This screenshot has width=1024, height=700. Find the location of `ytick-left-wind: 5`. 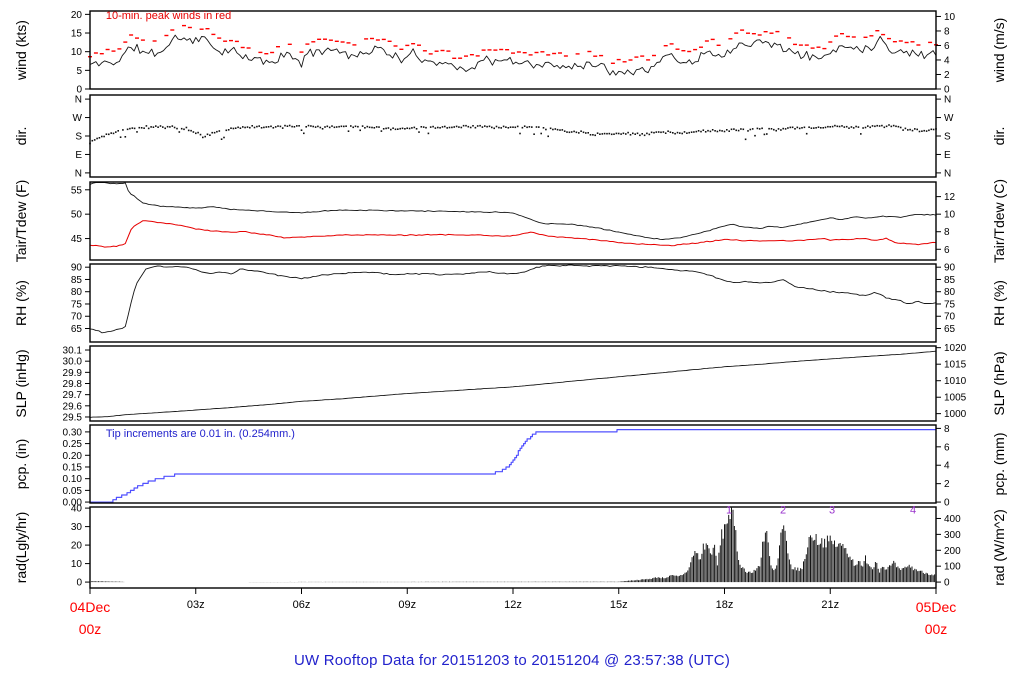

ytick-left-wind: 5 is located at coordinates (79, 71).